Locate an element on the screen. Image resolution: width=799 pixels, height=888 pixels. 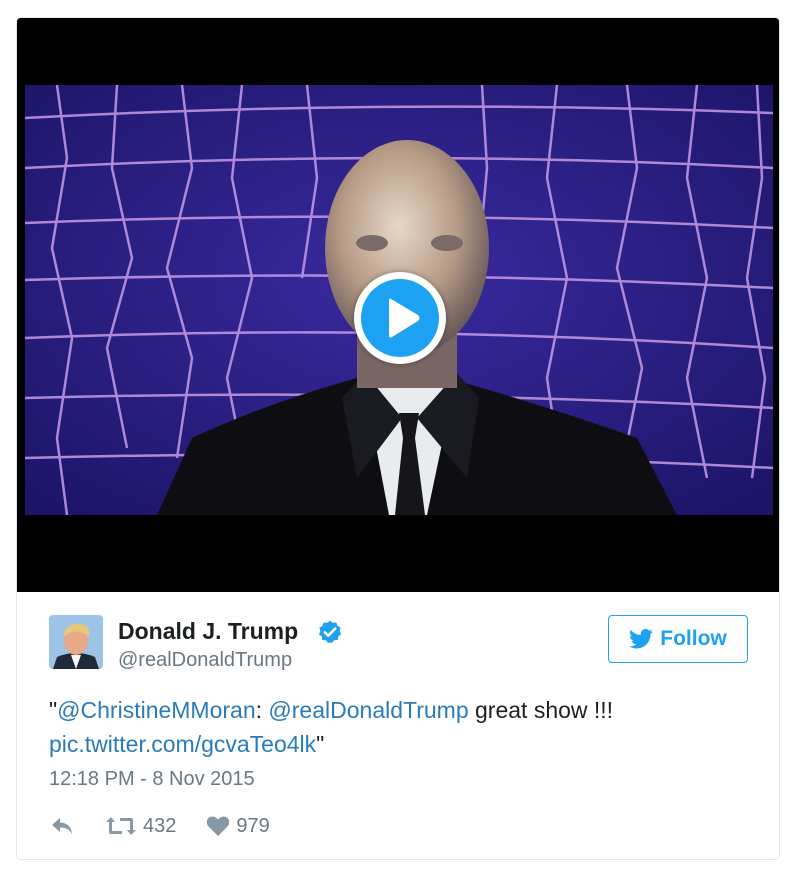
follow-label: Follow is located at coordinates (693, 638).